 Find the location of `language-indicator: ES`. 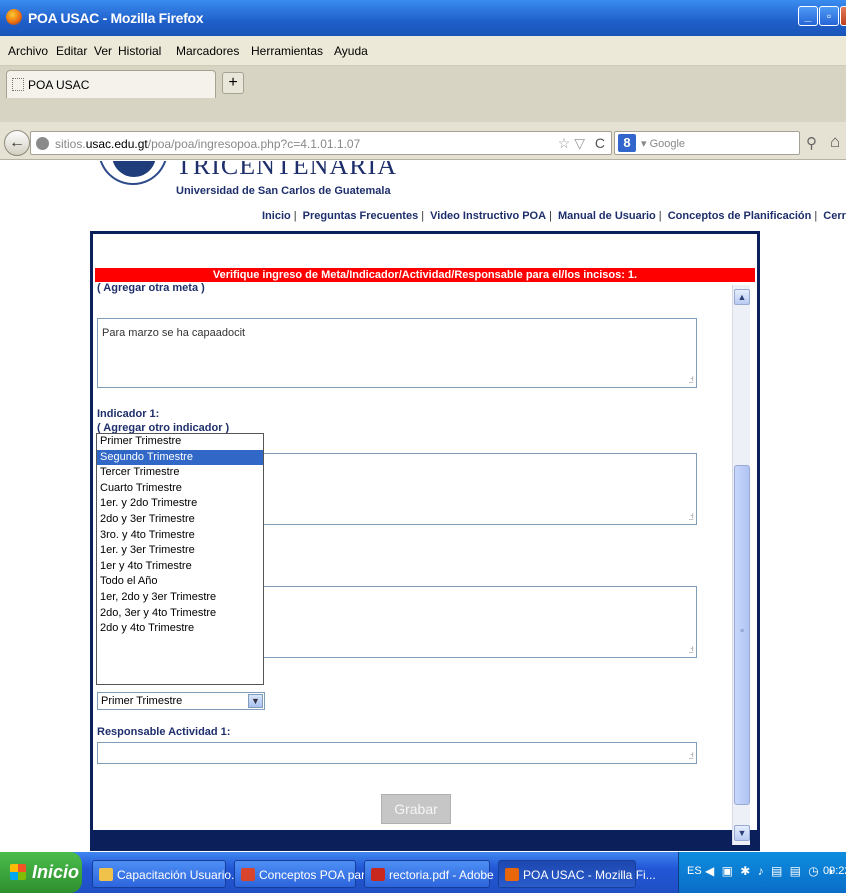

language-indicator: ES is located at coordinates (694, 871).